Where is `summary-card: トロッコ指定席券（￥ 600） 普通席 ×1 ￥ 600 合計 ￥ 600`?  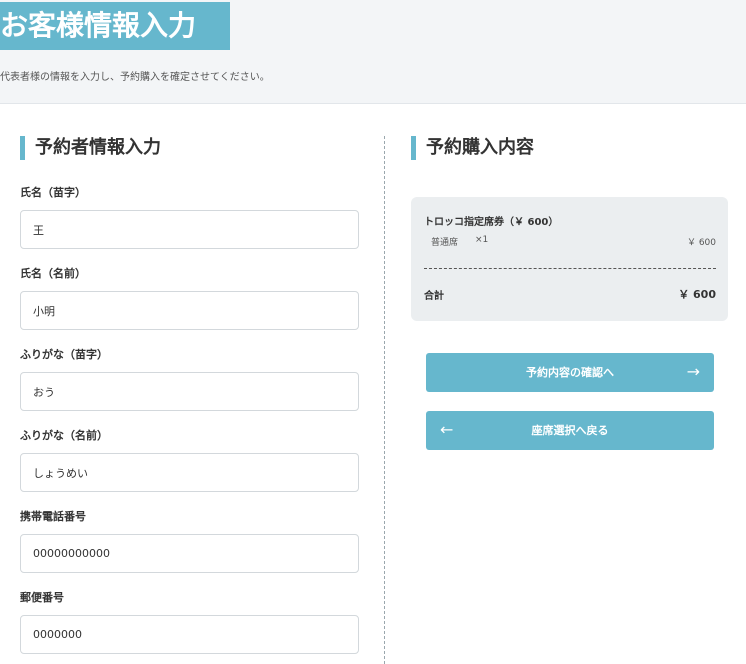 summary-card: トロッコ指定席券（￥ 600） 普通席 ×1 ￥ 600 合計 ￥ 600 is located at coordinates (569, 259).